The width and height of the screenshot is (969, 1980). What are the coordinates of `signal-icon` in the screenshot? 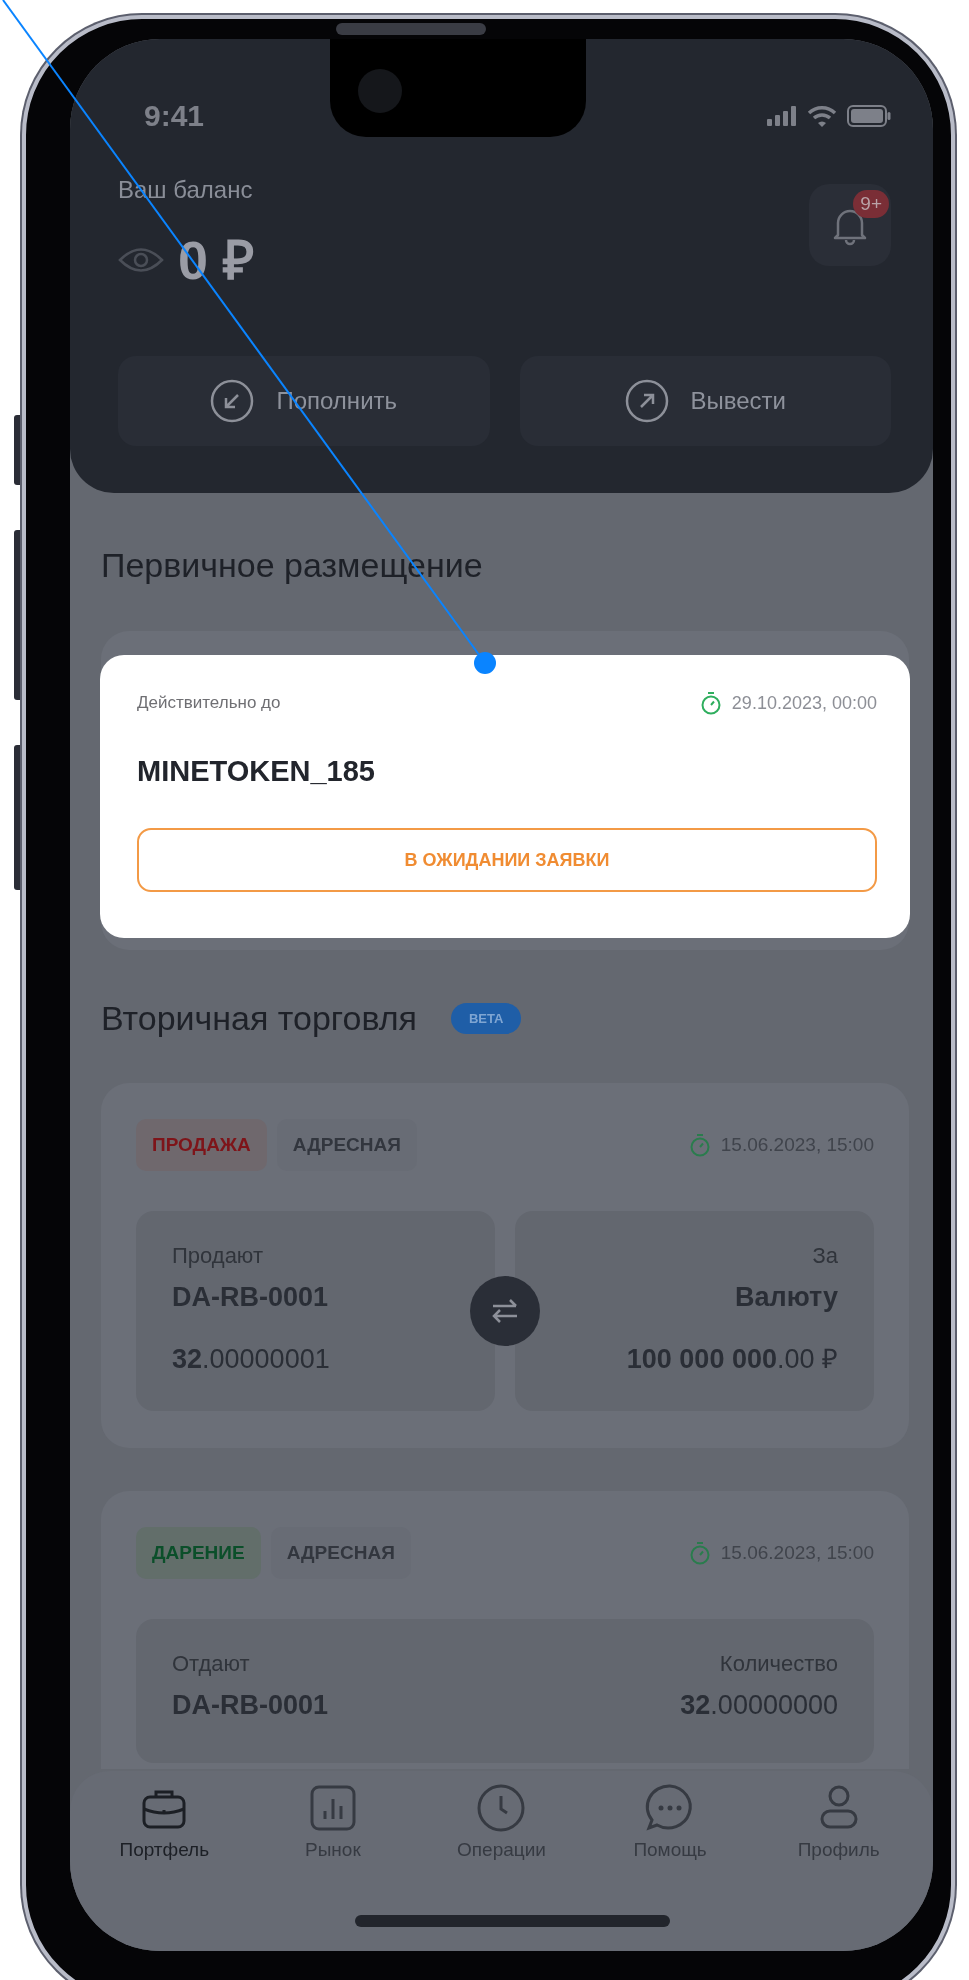 It's located at (782, 116).